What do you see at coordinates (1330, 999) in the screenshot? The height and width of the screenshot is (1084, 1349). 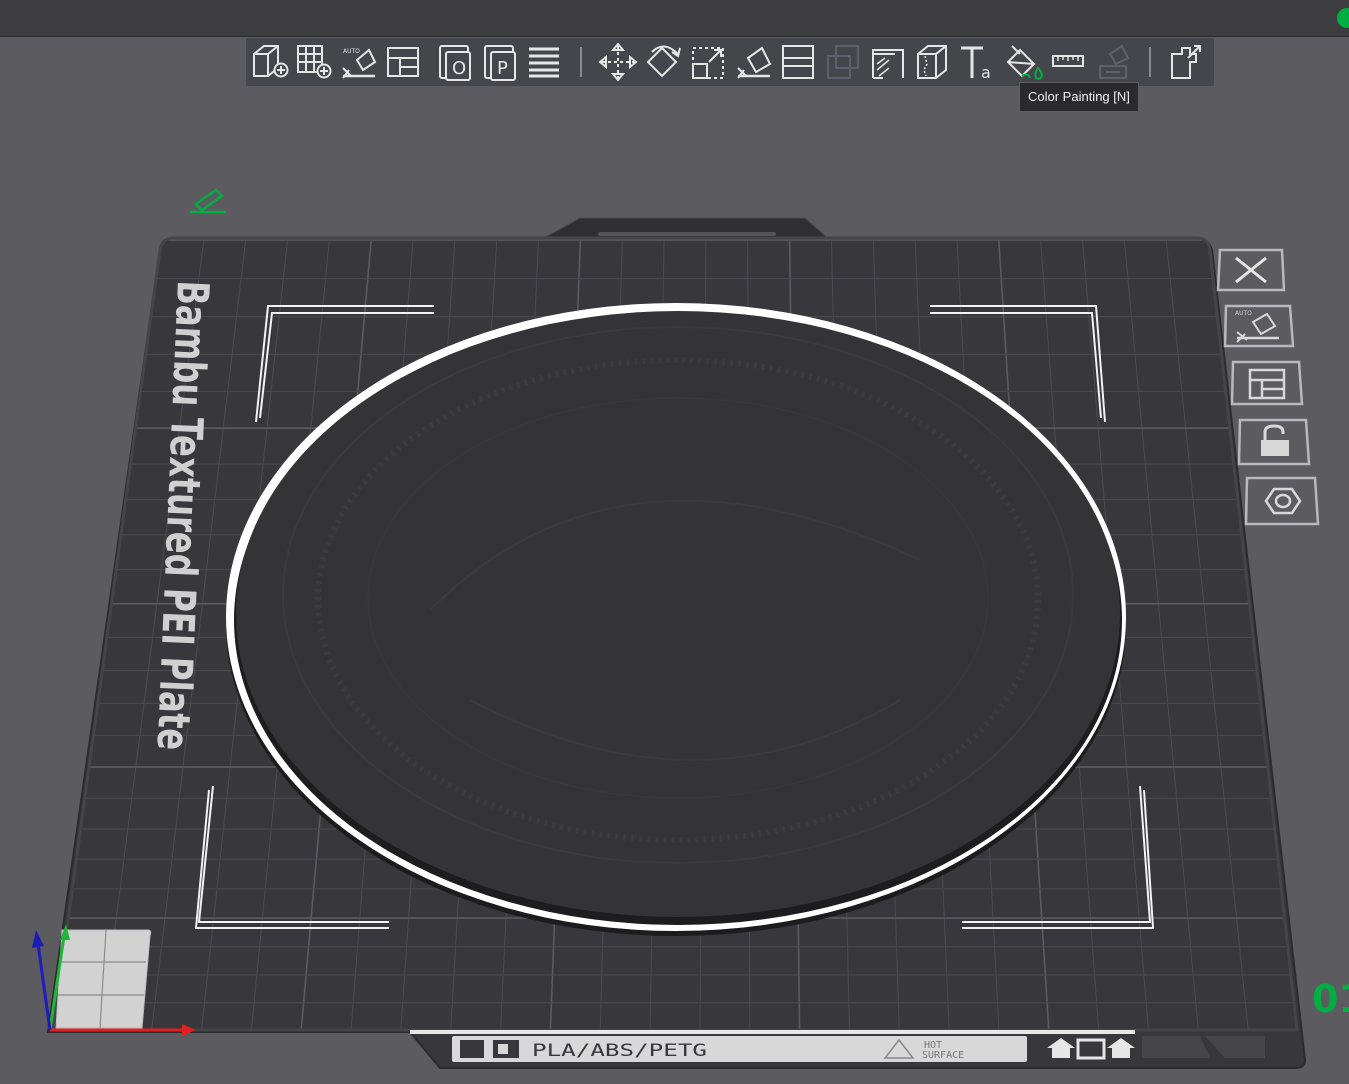 I see `plate-number: 01` at bounding box center [1330, 999].